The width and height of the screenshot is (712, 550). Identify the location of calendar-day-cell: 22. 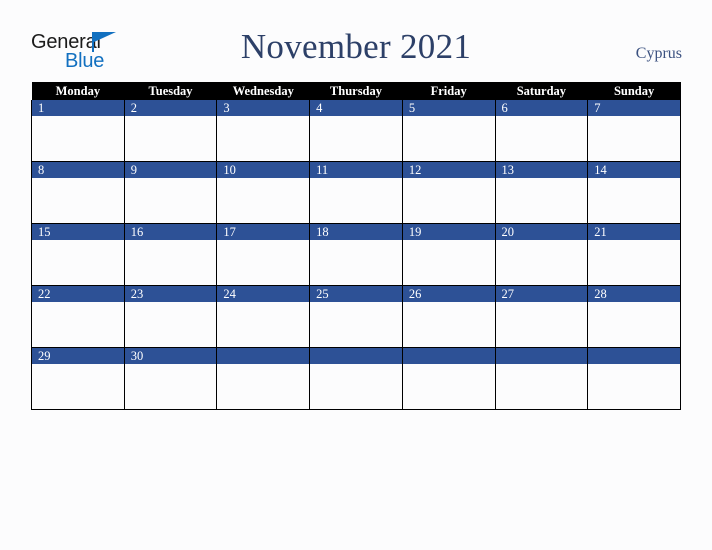
(78, 316).